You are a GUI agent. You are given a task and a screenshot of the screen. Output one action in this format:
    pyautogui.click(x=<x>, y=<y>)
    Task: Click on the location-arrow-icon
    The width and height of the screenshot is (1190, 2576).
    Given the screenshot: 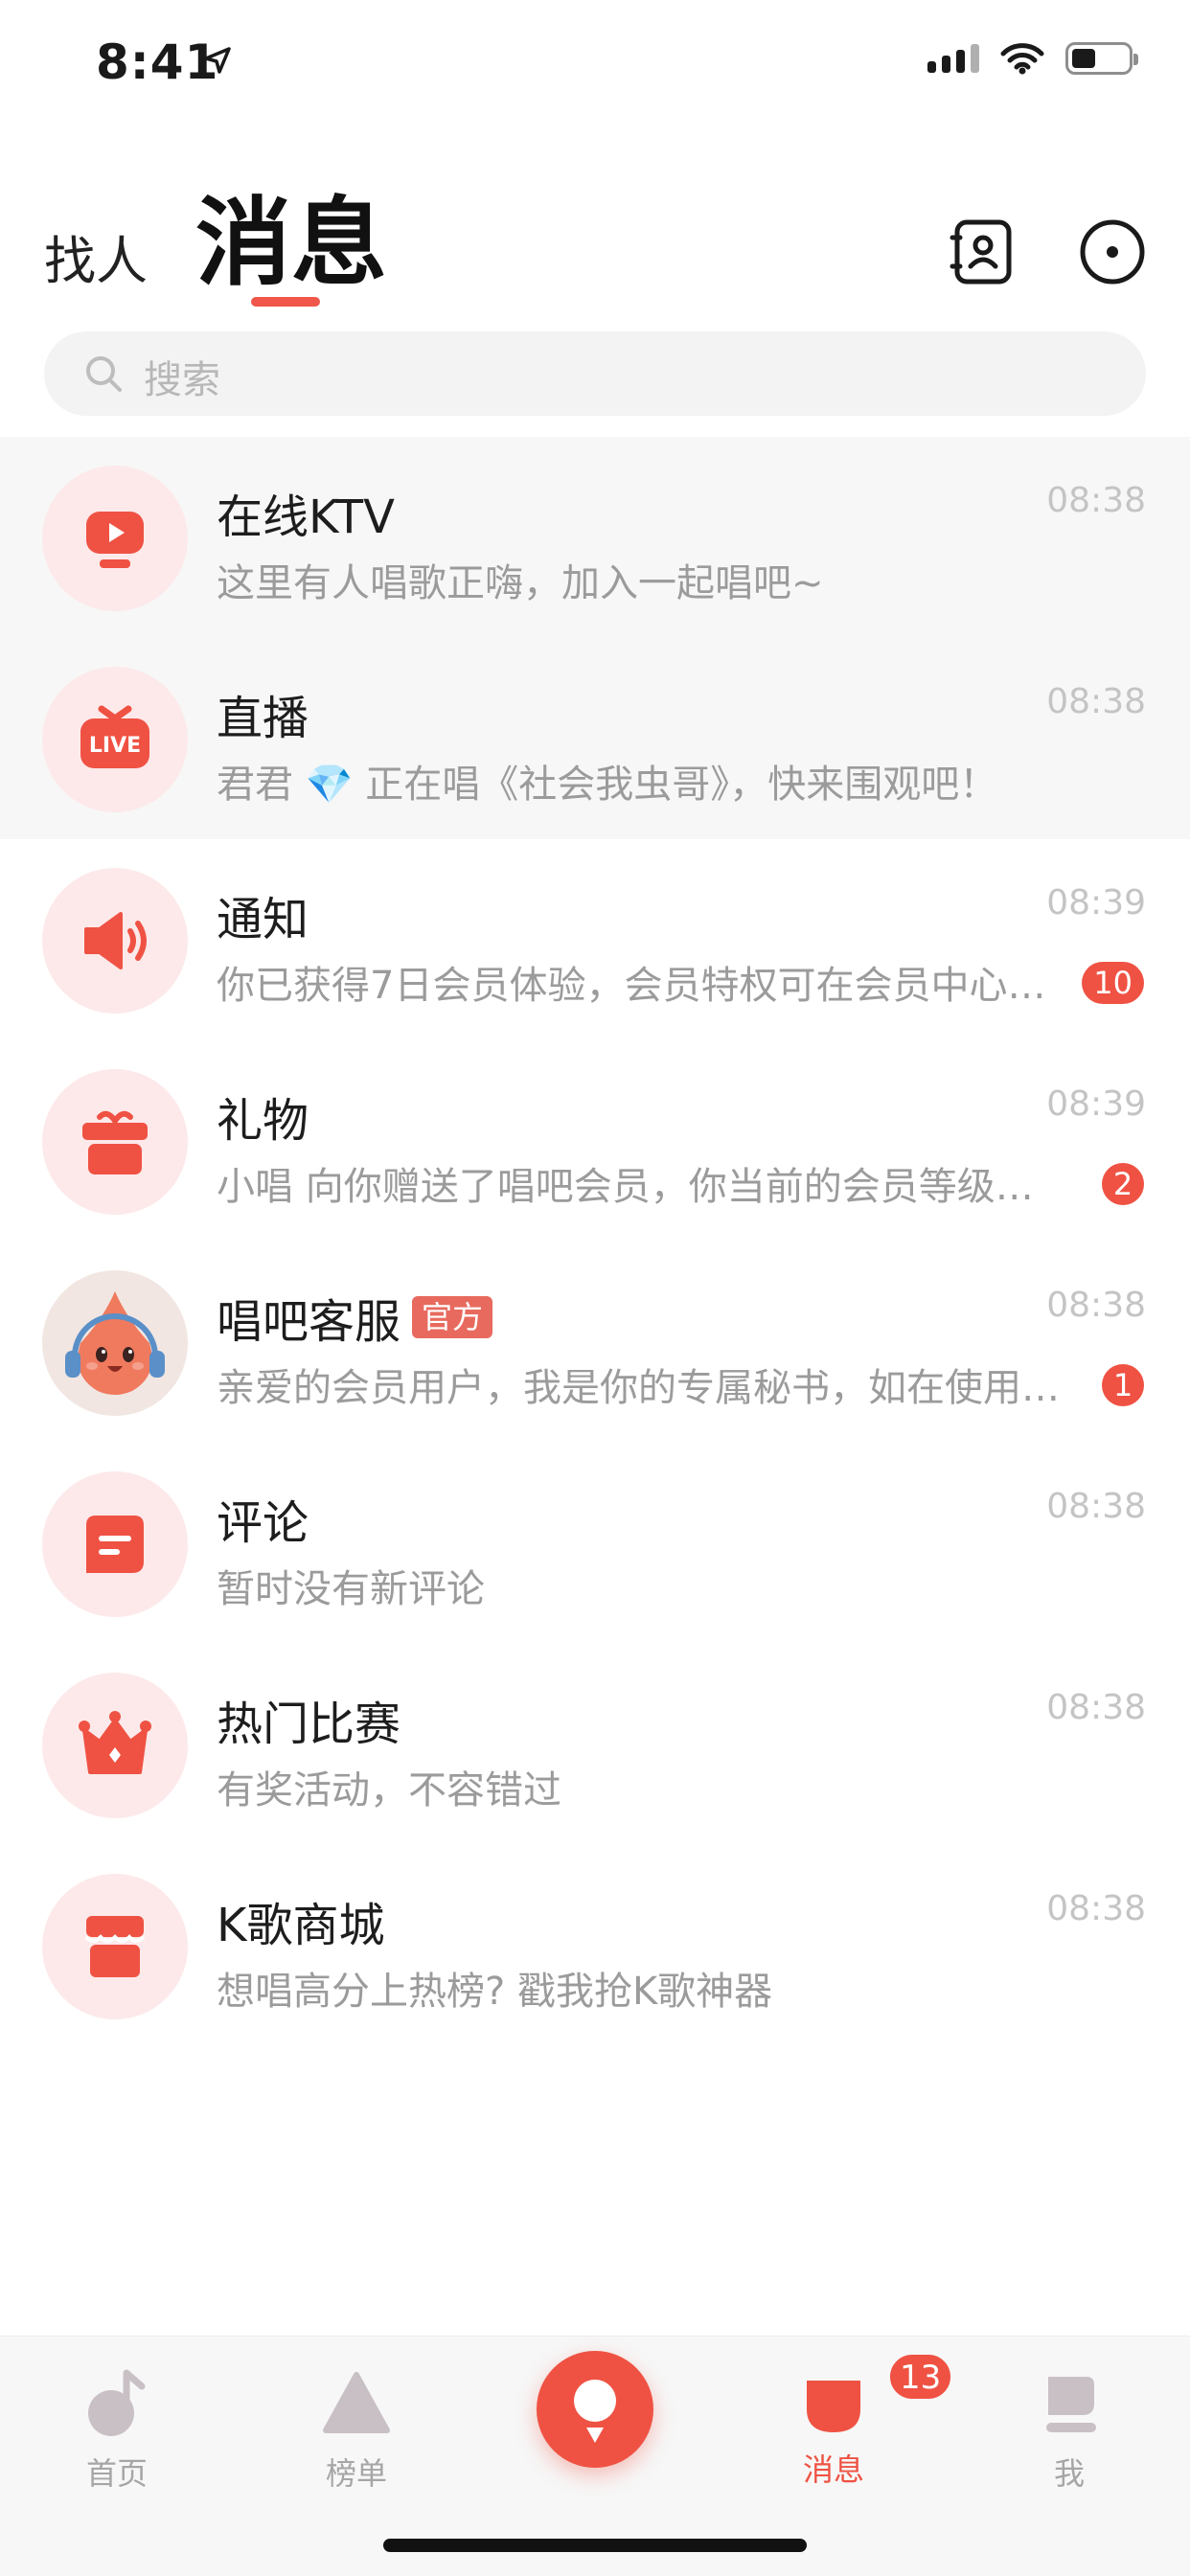 What is the action you would take?
    pyautogui.click(x=218, y=60)
    